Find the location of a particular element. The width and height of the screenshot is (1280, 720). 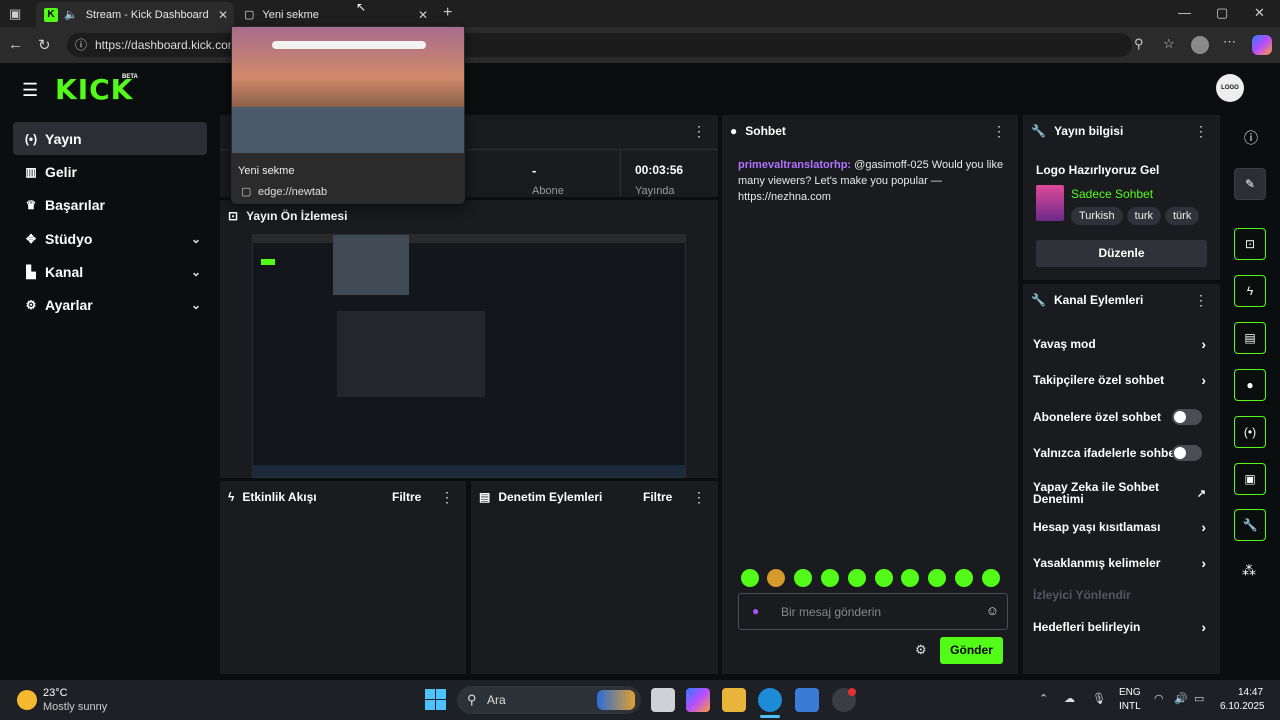

user-avatar: LOGO is located at coordinates (1230, 88).